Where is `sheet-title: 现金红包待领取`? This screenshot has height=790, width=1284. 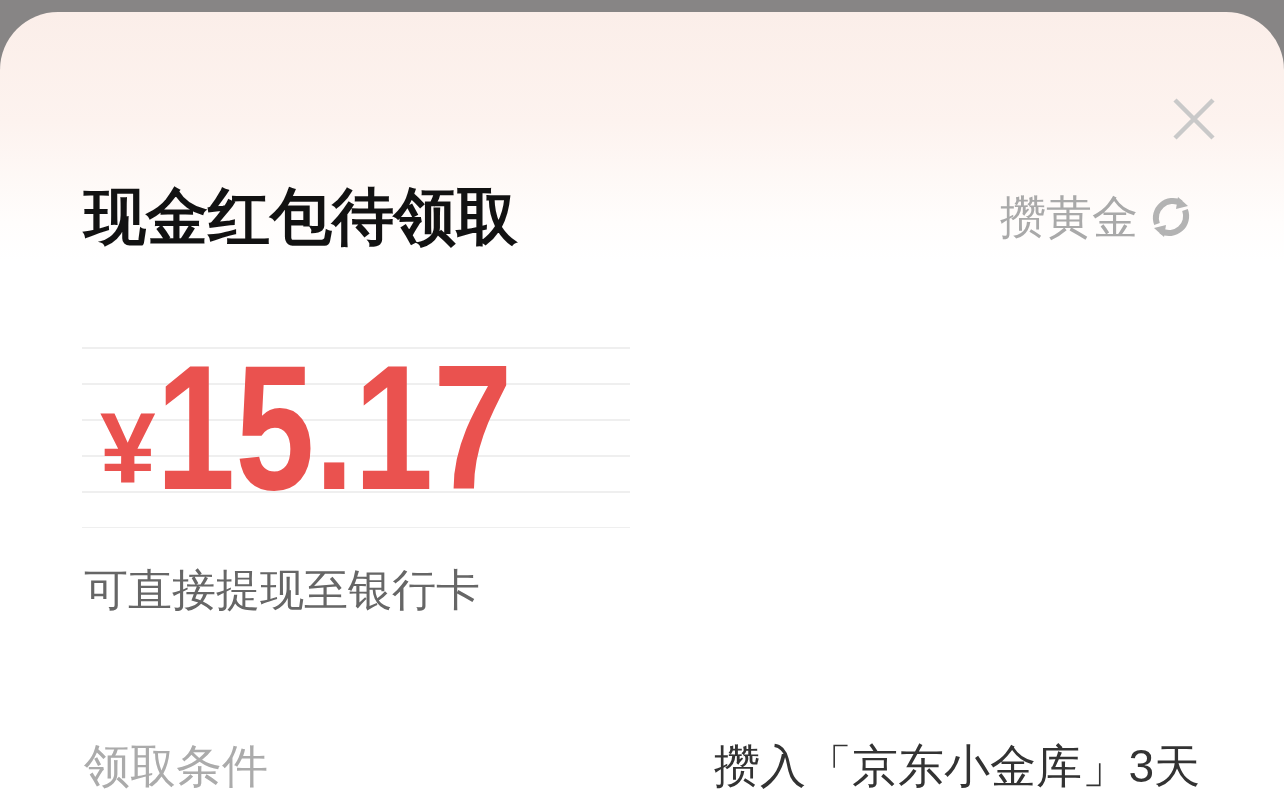
sheet-title: 现金红包待领取 is located at coordinates (301, 217).